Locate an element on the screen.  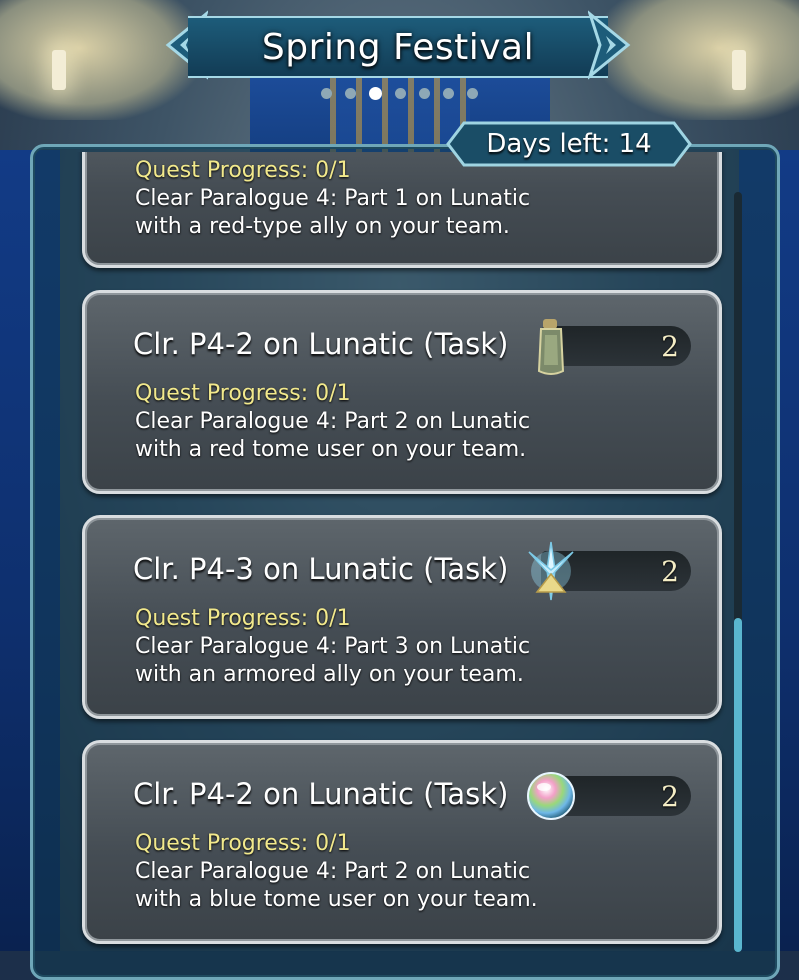
page-indicator is located at coordinates (399, 93).